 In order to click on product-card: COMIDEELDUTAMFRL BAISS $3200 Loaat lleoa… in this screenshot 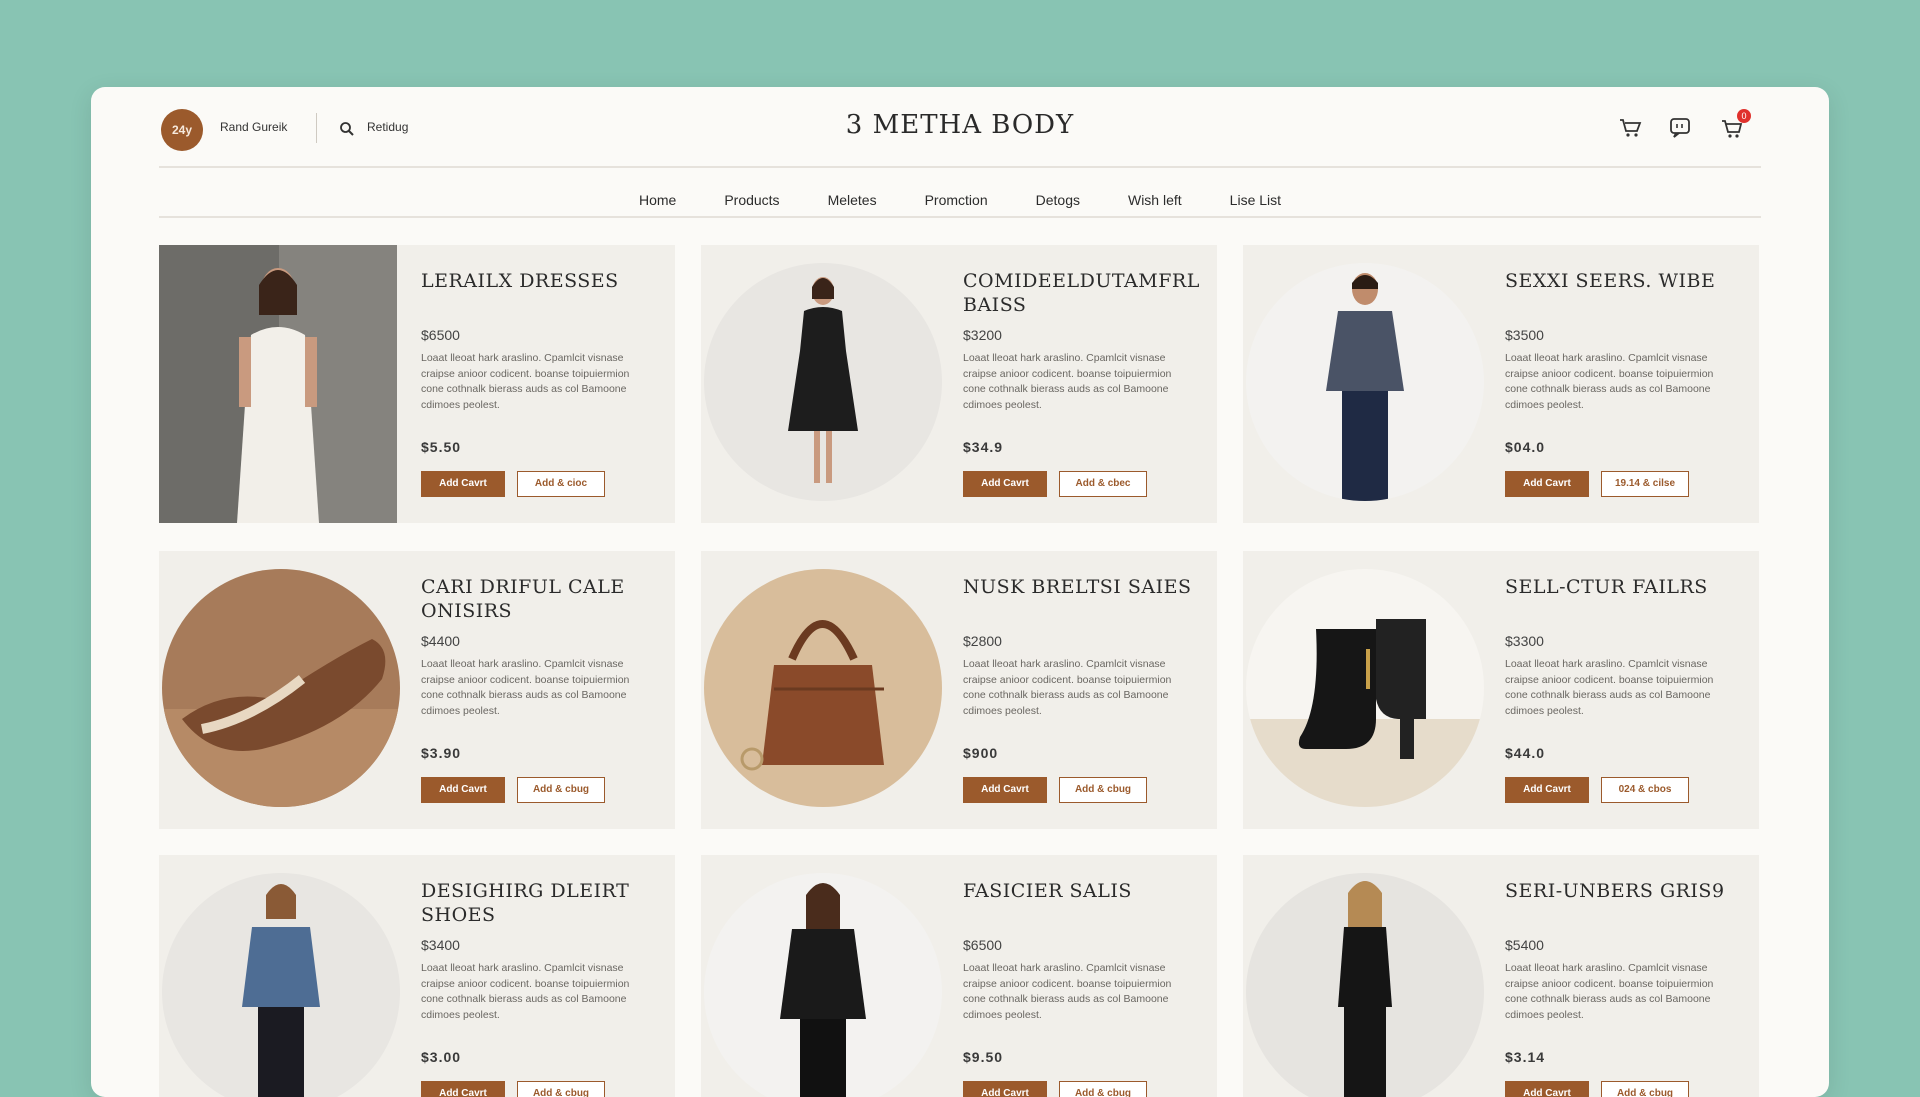, I will do `click(959, 384)`.